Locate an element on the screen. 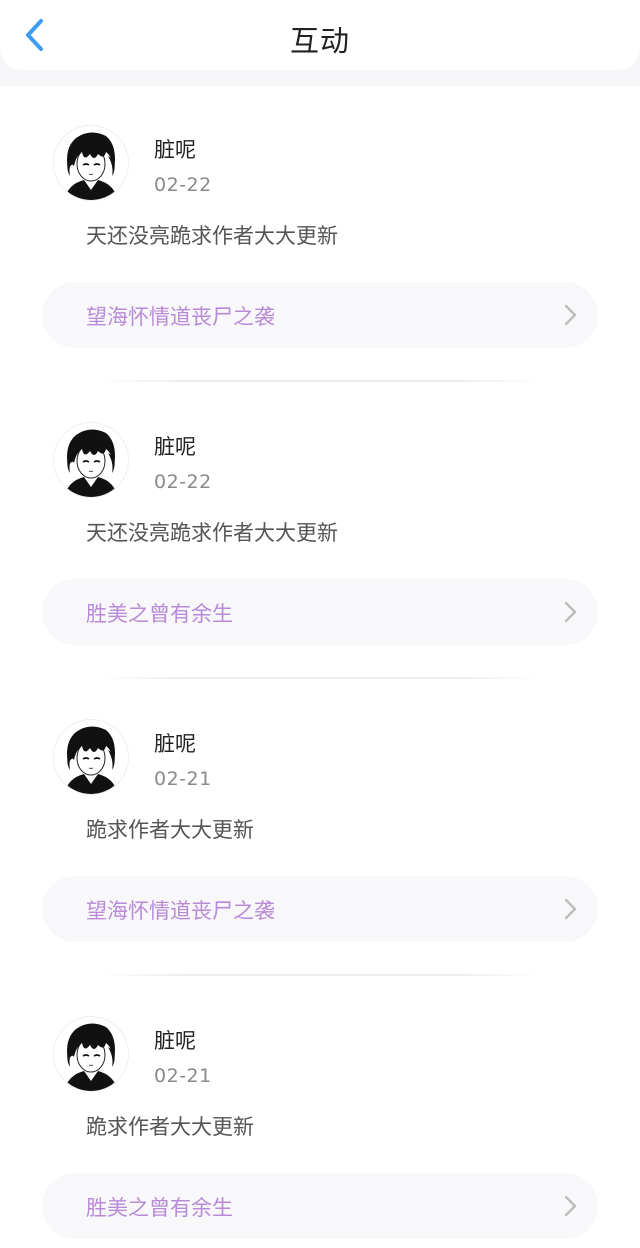 The width and height of the screenshot is (640, 1248). header-bar: 互动 is located at coordinates (320, 35).